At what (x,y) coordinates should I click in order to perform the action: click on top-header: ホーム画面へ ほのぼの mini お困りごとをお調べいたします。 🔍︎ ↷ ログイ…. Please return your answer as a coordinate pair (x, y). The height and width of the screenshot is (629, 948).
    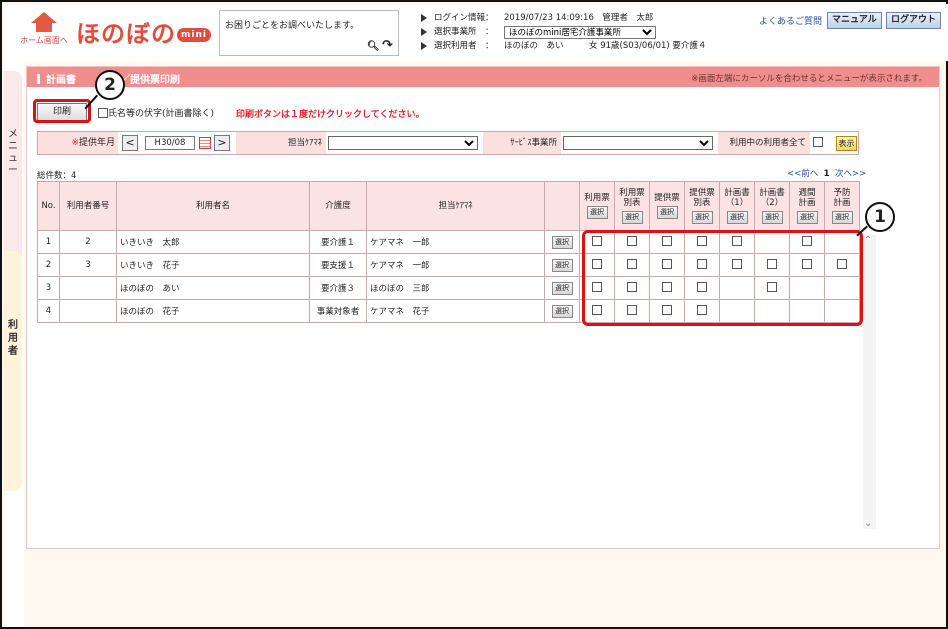
    Looking at the image, I should click on (476, 32).